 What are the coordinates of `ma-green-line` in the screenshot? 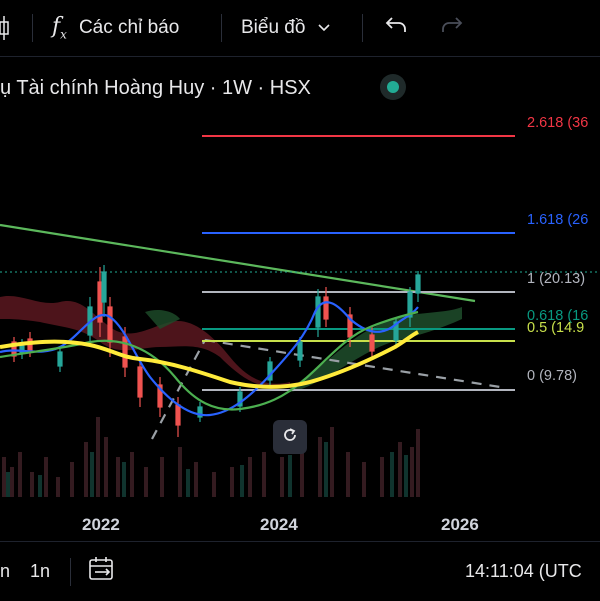 It's located at (209, 360).